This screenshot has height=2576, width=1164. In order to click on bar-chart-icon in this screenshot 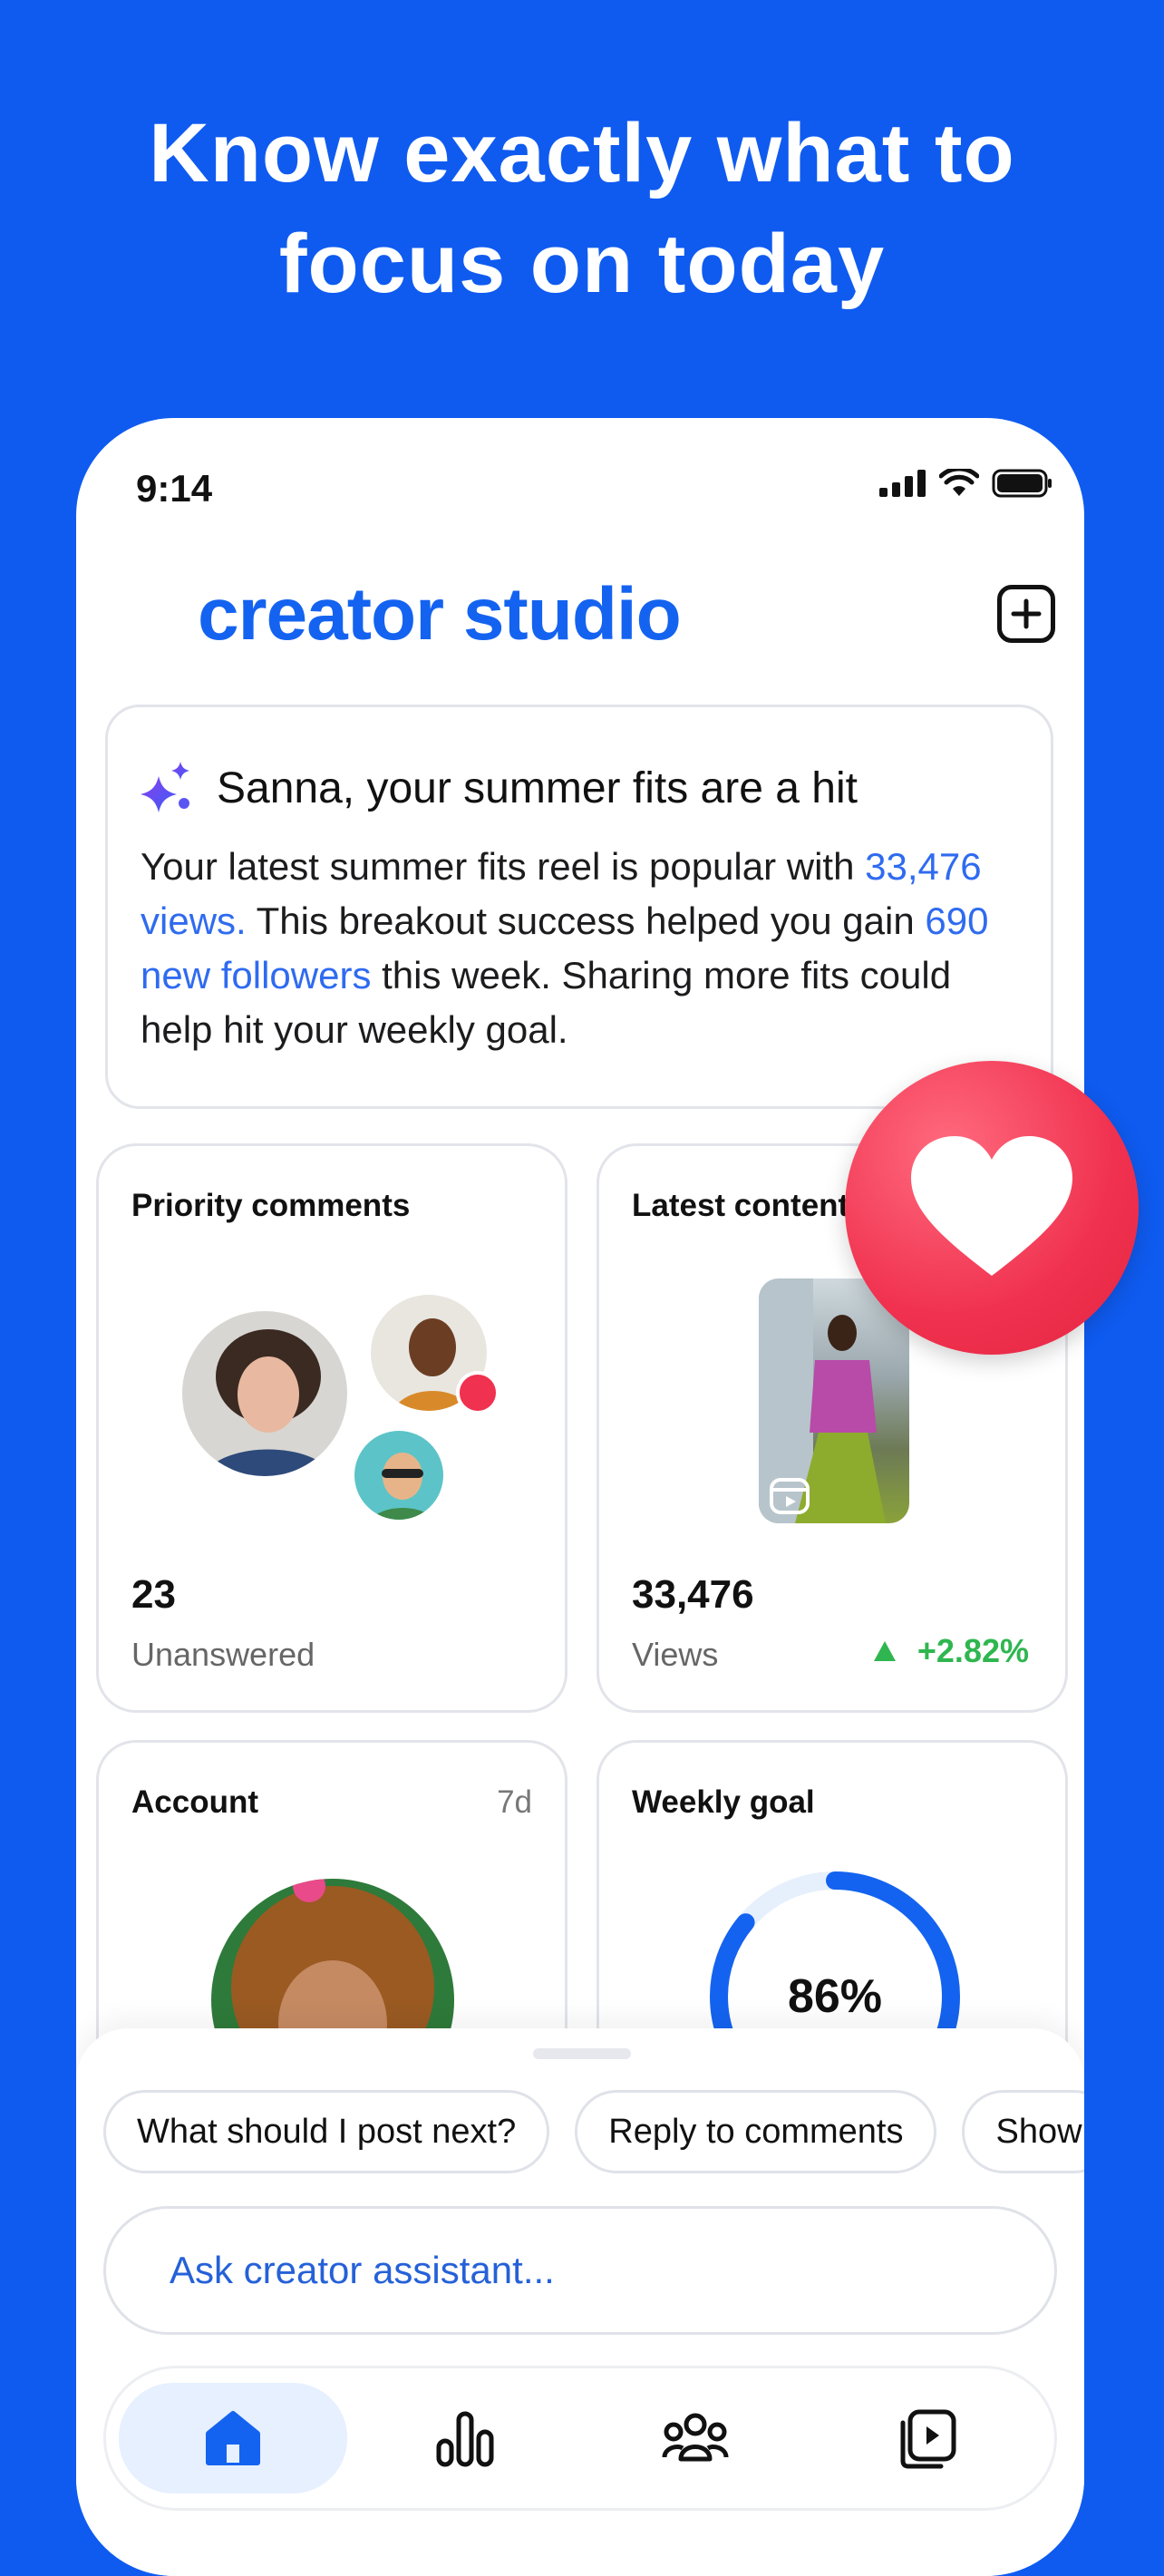, I will do `click(465, 2439)`.